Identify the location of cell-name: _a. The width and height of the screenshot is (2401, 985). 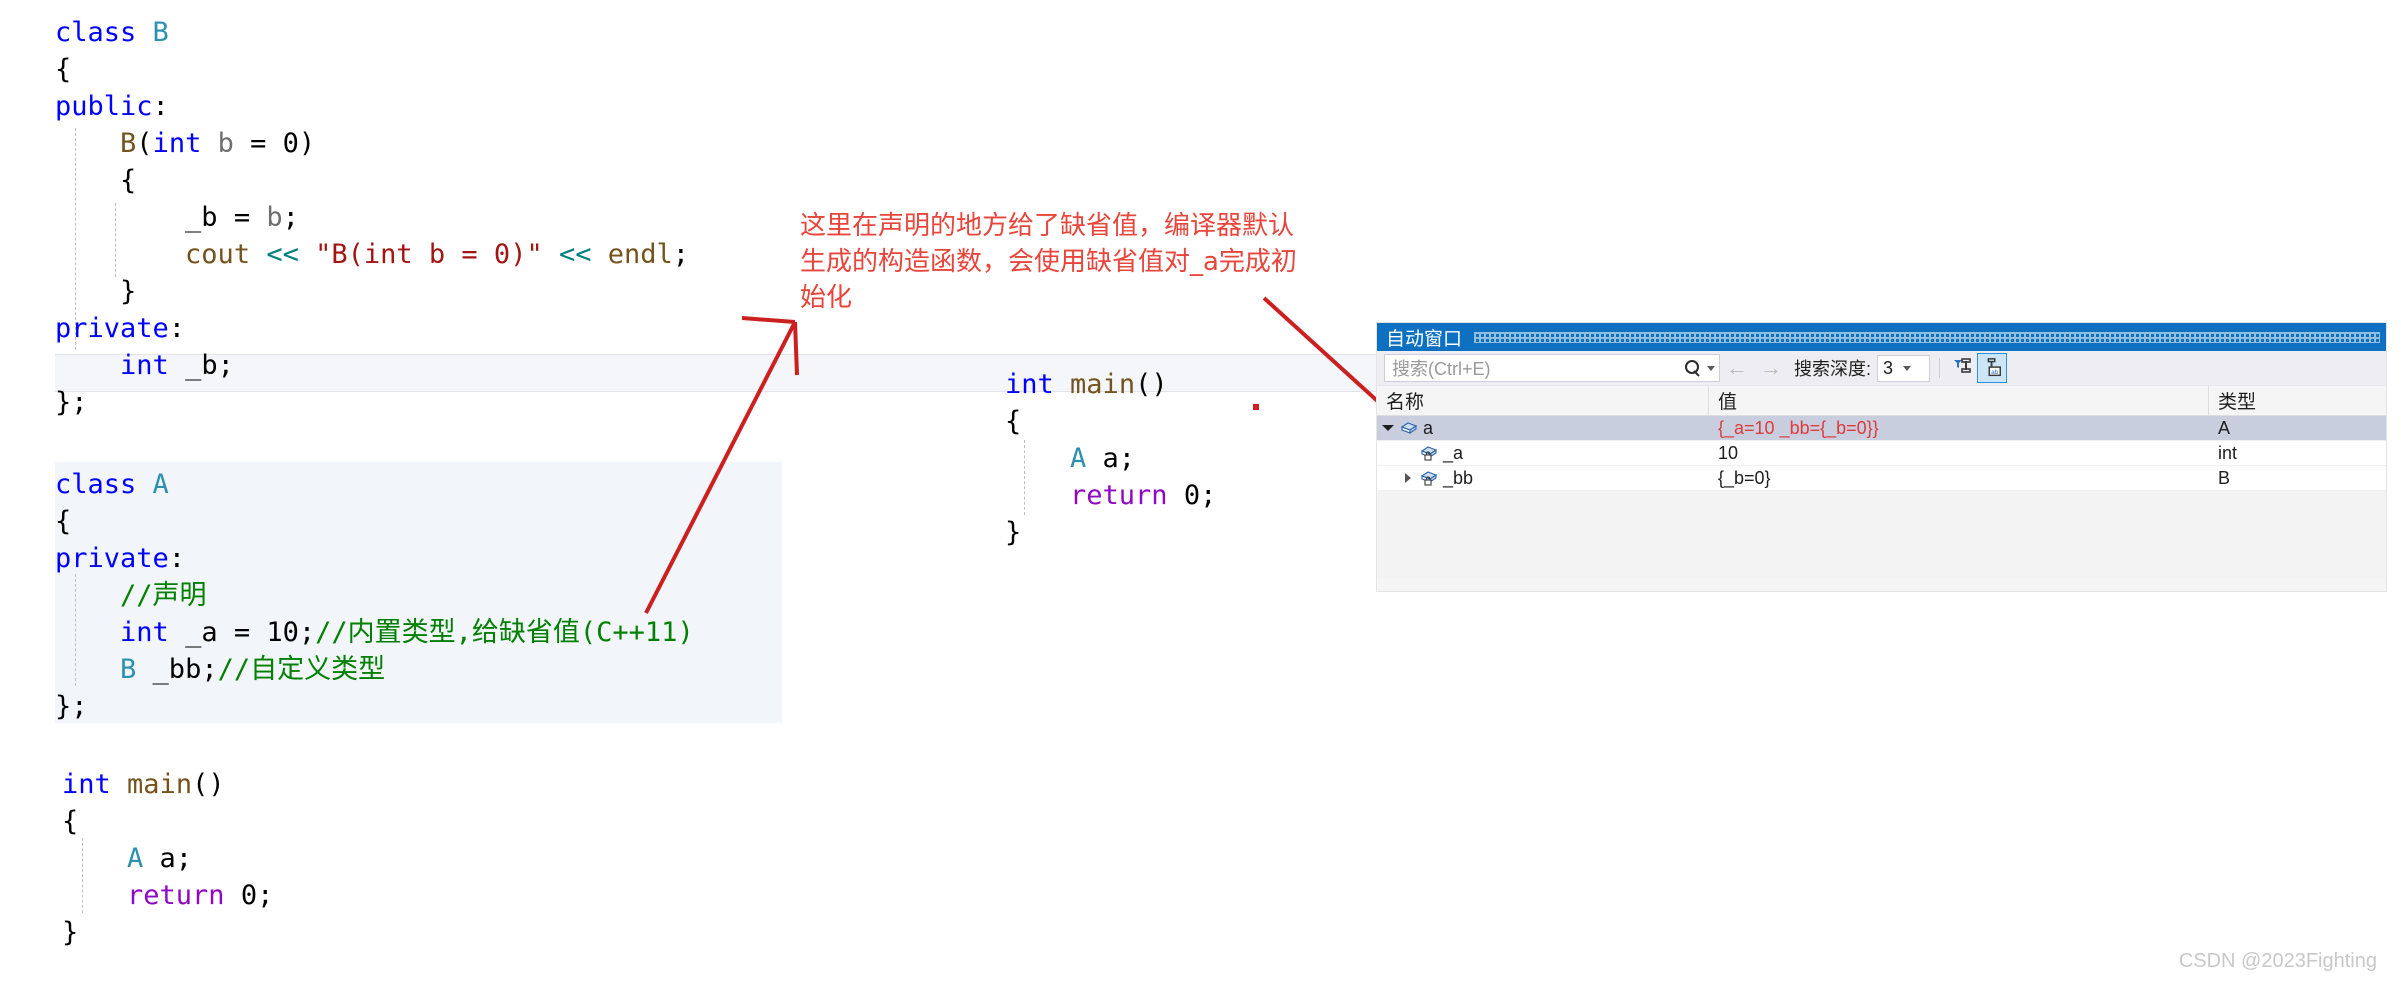
(1543, 453).